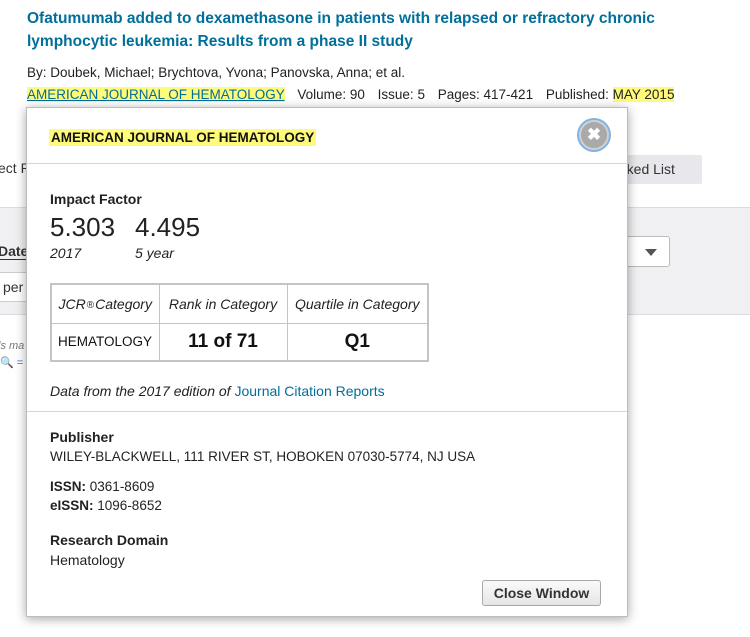 The width and height of the screenshot is (750, 637). Describe the element at coordinates (105, 342) in the screenshot. I see `category-cell: HEMATOLOGY` at that location.